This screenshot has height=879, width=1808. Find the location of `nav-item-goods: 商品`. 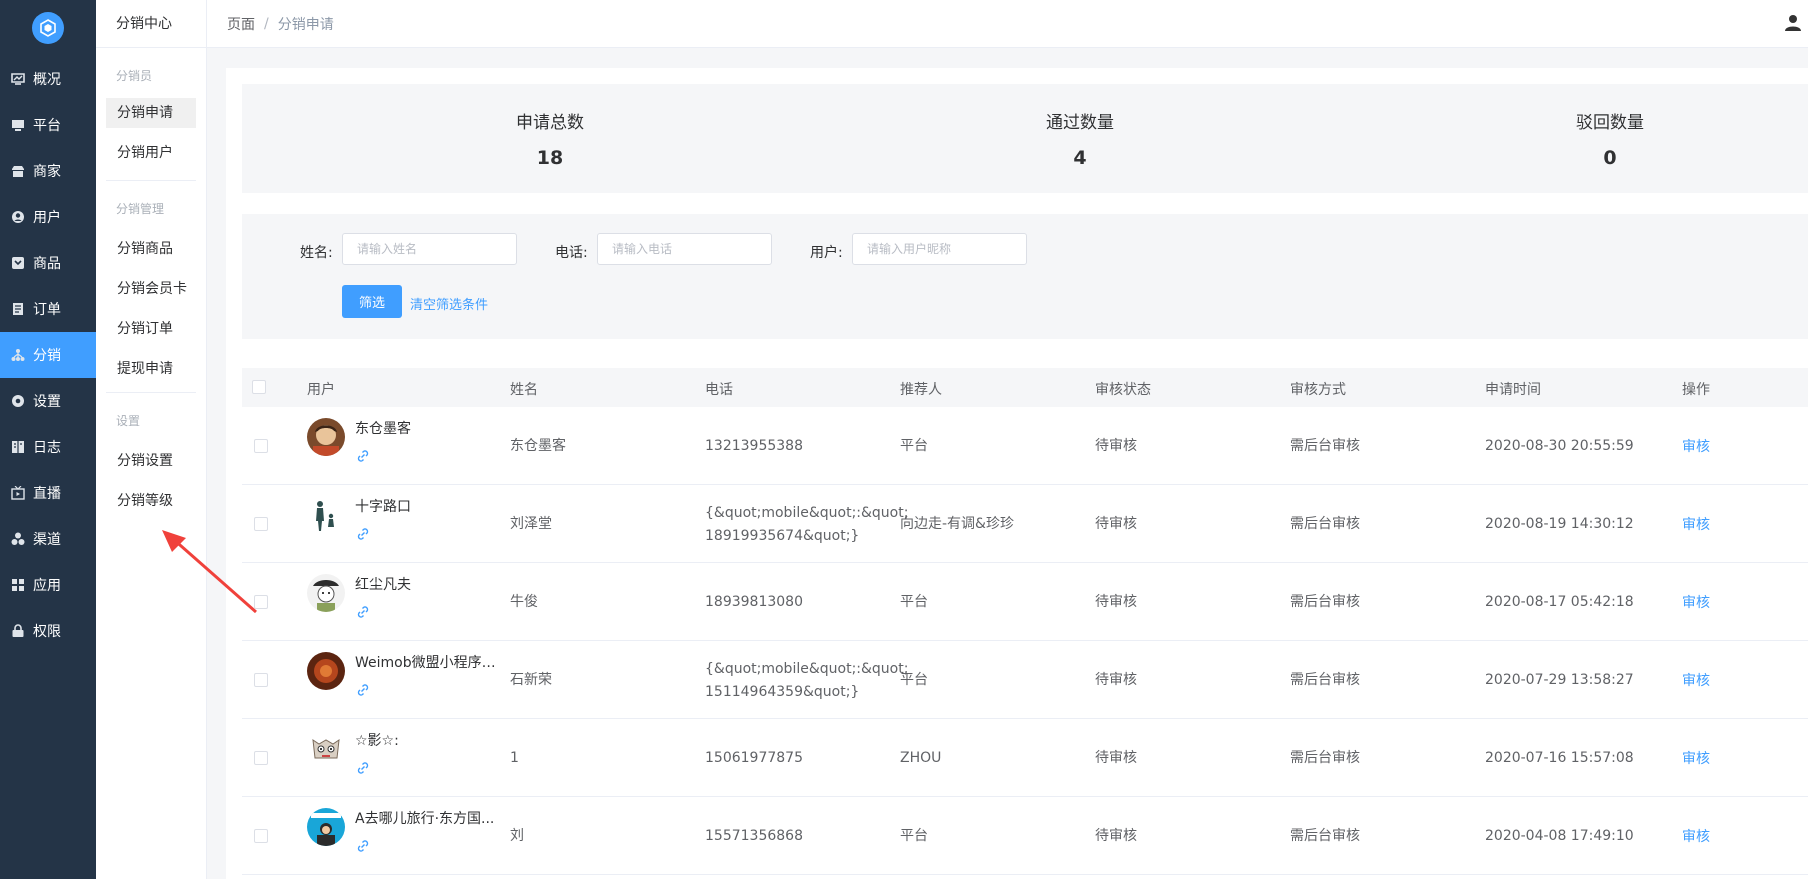

nav-item-goods: 商品 is located at coordinates (48, 263).